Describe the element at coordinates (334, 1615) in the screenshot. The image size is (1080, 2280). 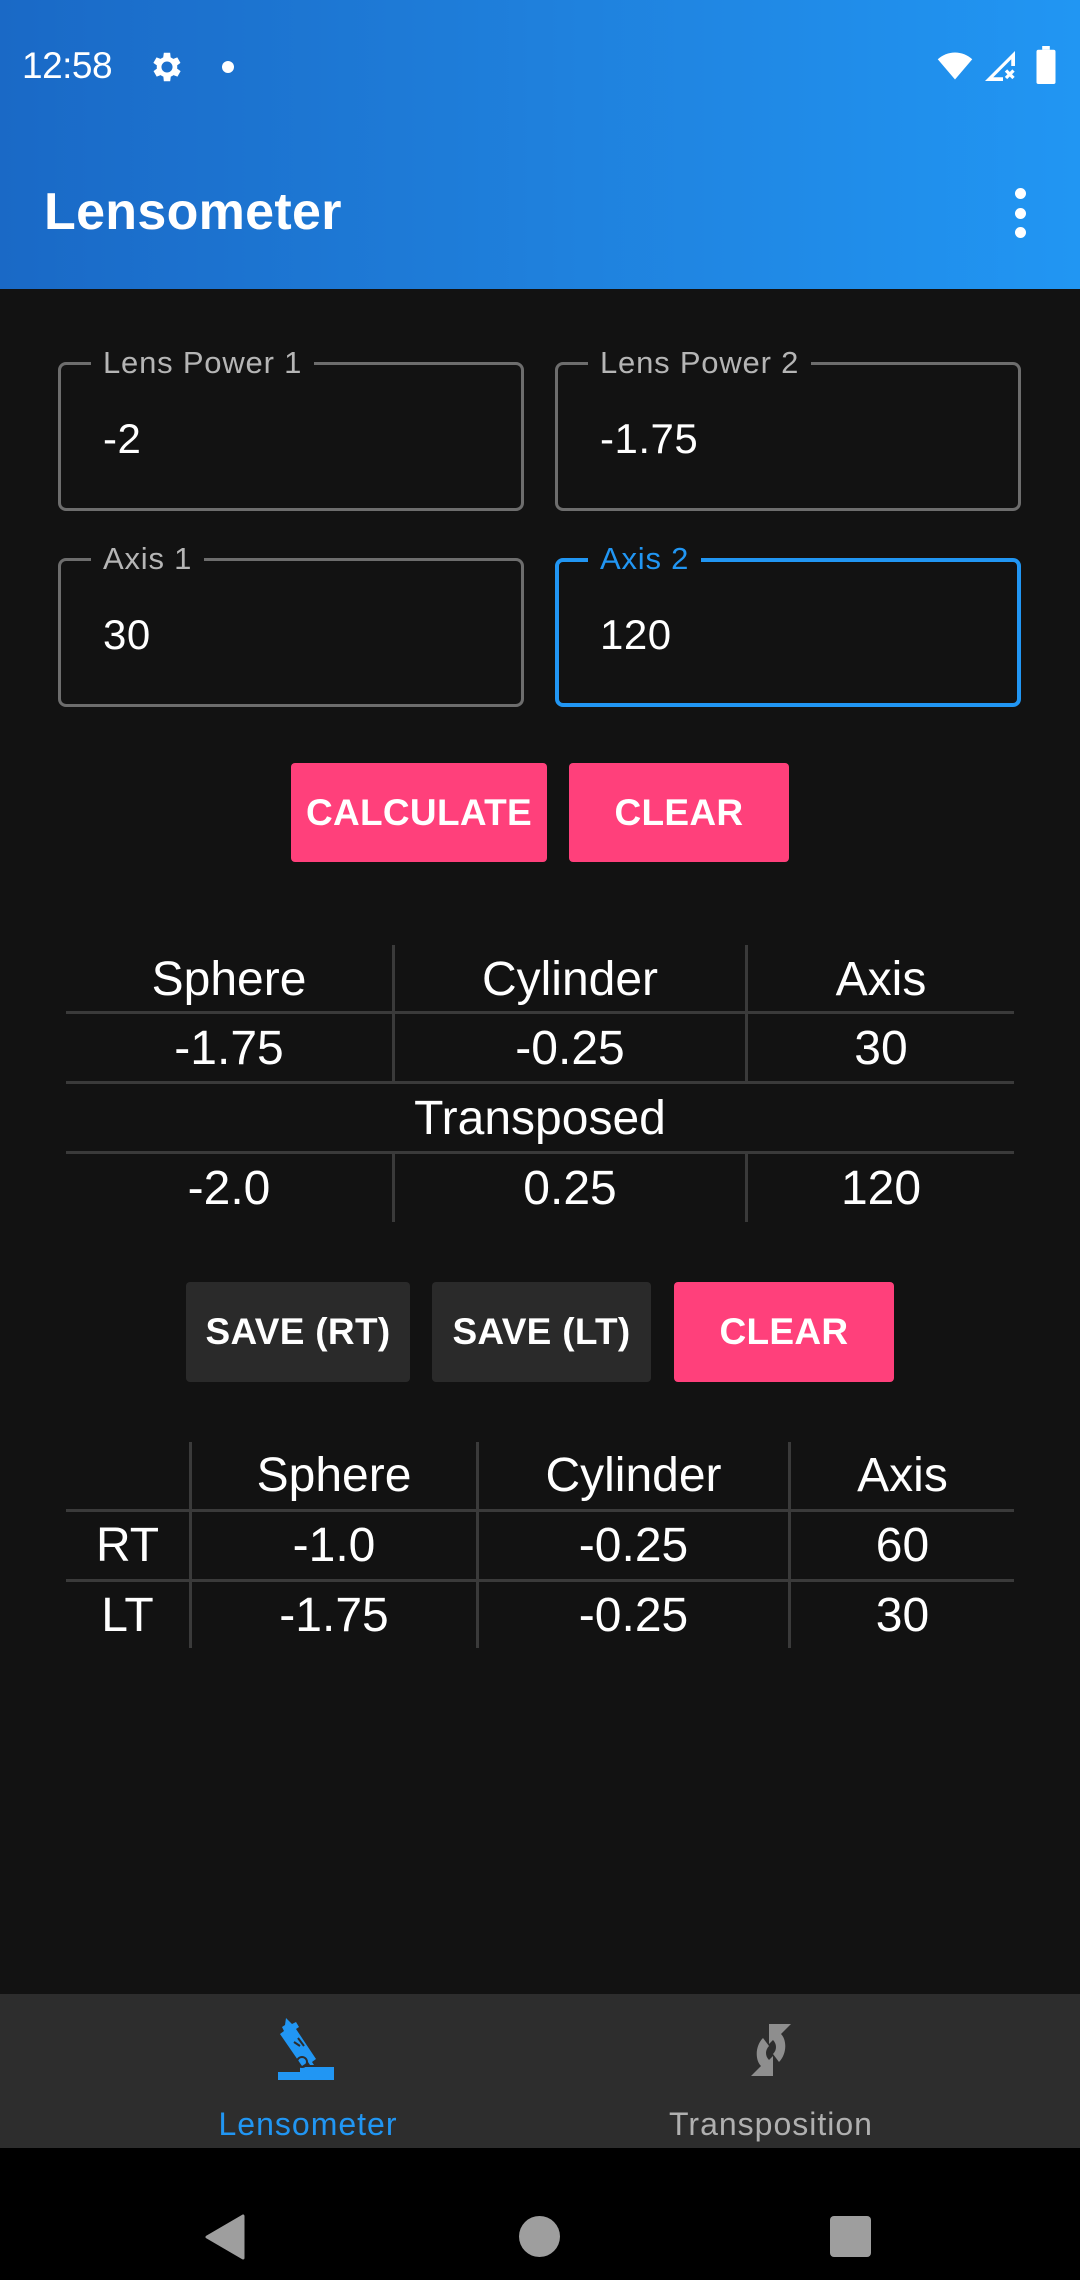
I see `saved-row-lt-sphere: -1.75` at that location.